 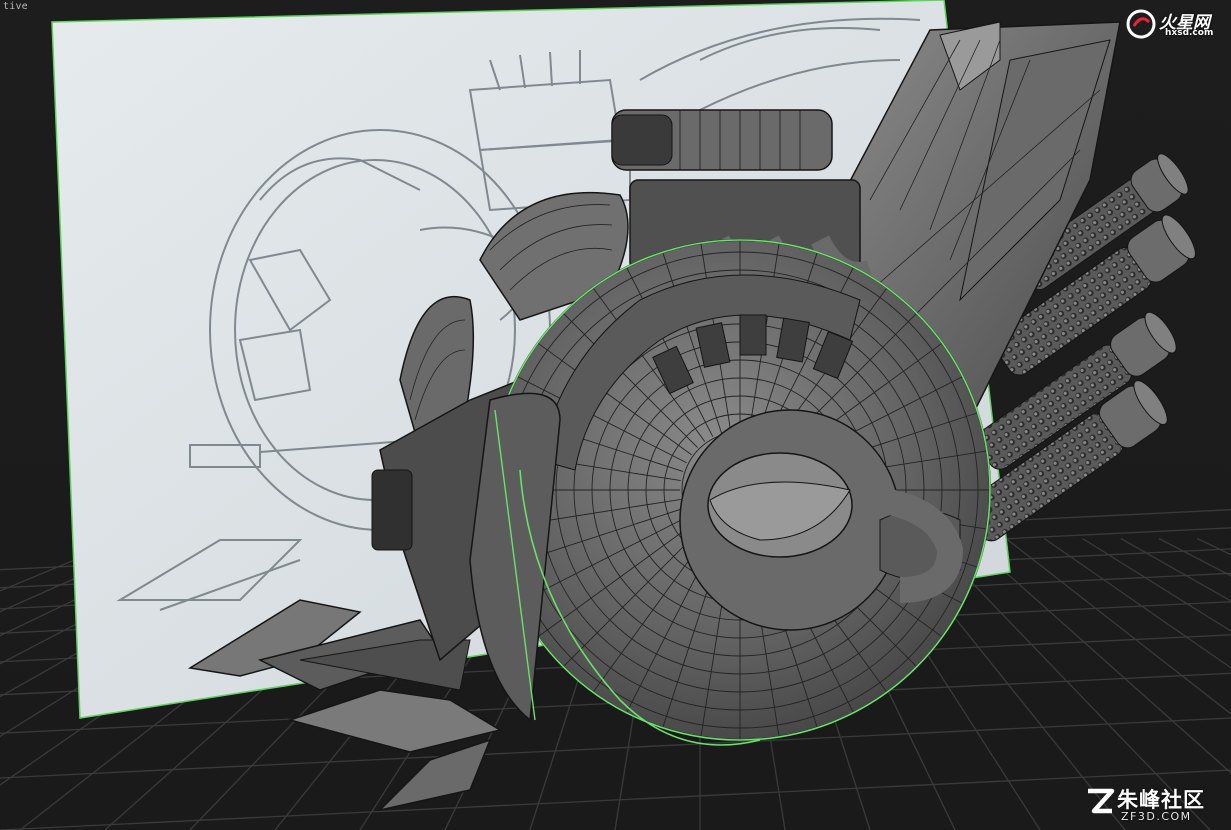 What do you see at coordinates (1173, 24) in the screenshot?
I see `watermark-hxsd: 火星网 hxsd.com` at bounding box center [1173, 24].